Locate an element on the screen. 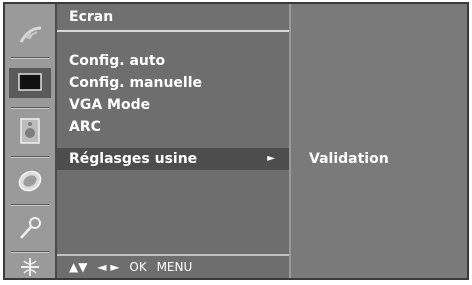  speaker-icon is located at coordinates (30, 131).